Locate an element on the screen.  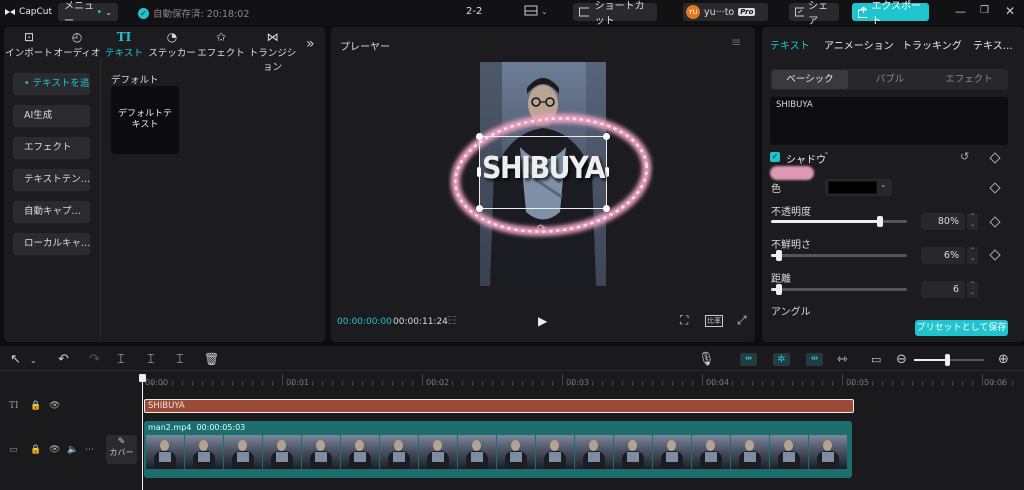
minimize-icon: — is located at coordinates (960, 11).